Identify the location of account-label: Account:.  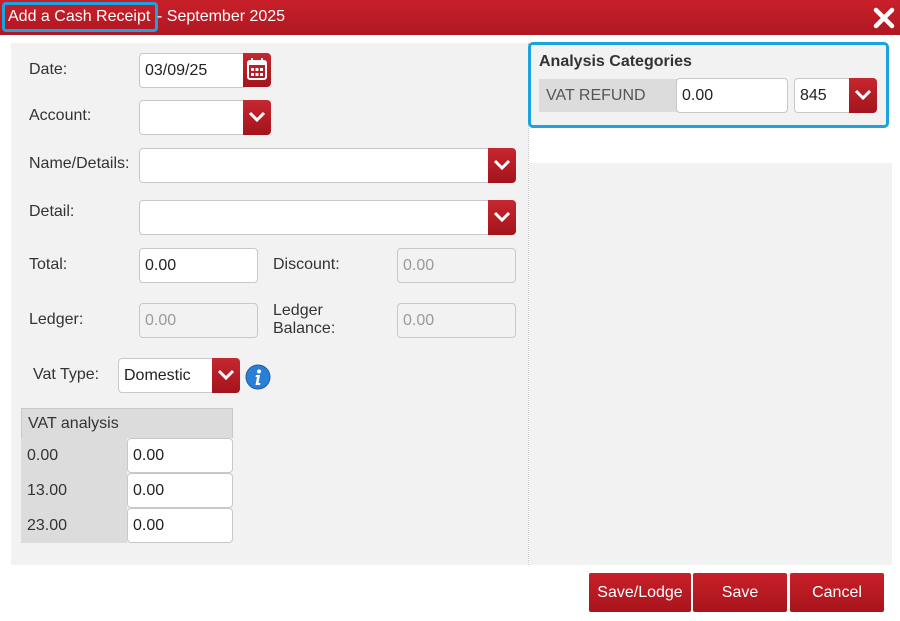
(60, 115).